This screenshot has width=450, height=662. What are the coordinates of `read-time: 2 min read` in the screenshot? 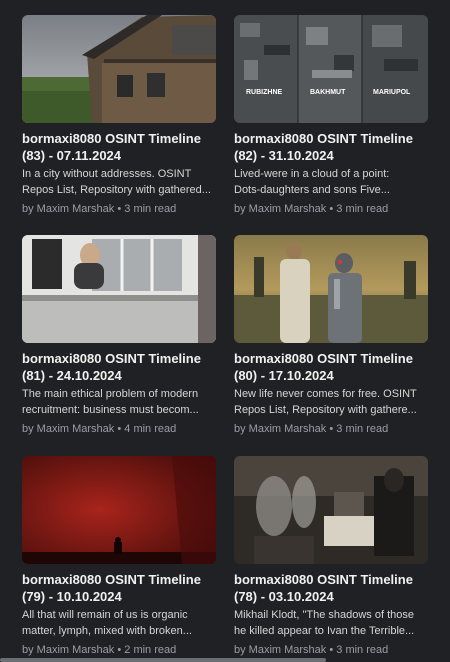 It's located at (150, 650).